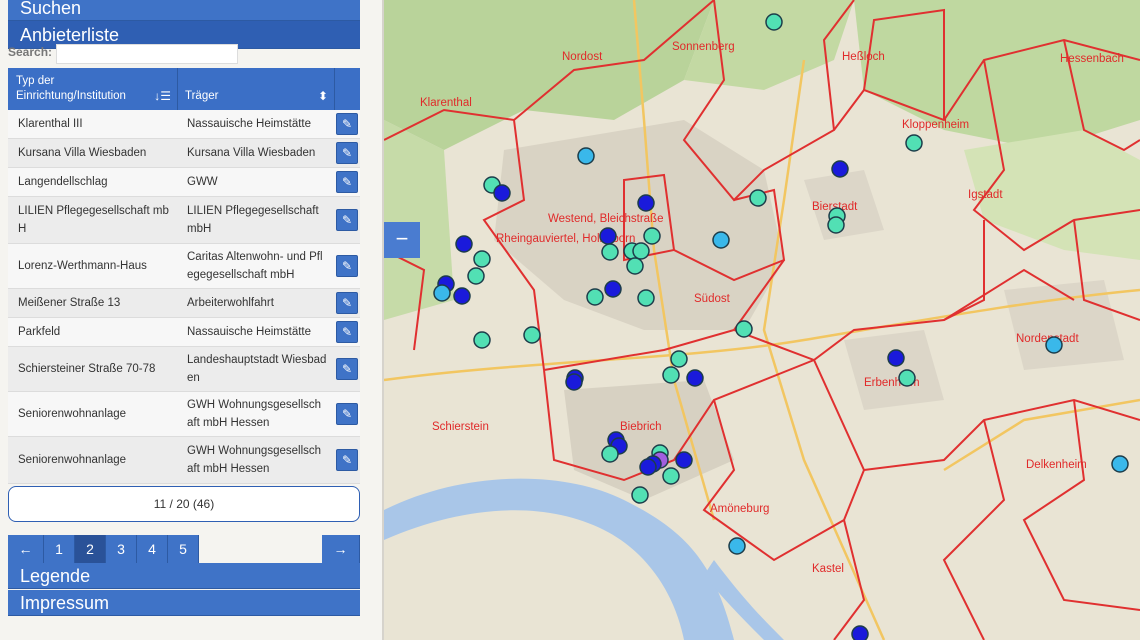 Image resolution: width=1140 pixels, height=640 pixels. I want to click on cell-type: Lorenz-Werthmann-Haus, so click(82, 266).